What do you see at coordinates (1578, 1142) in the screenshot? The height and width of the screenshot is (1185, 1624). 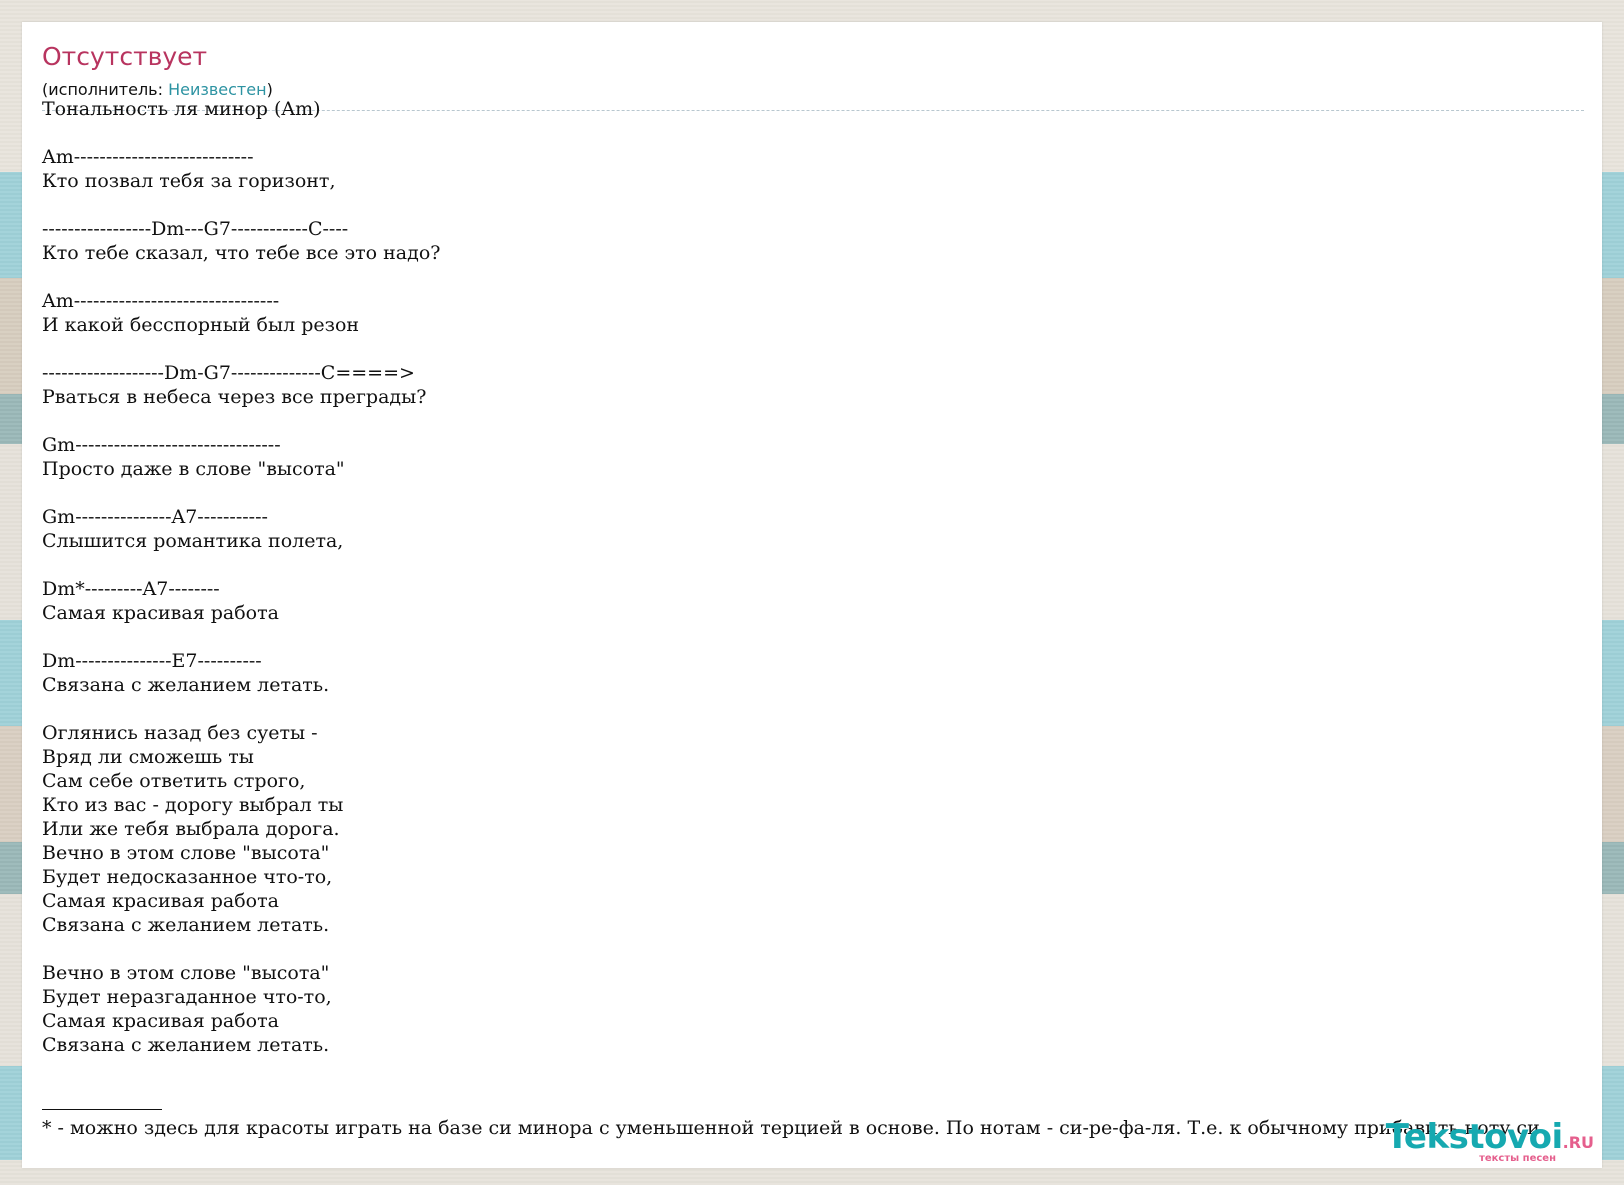 I see `logo-domain-text: .RU` at bounding box center [1578, 1142].